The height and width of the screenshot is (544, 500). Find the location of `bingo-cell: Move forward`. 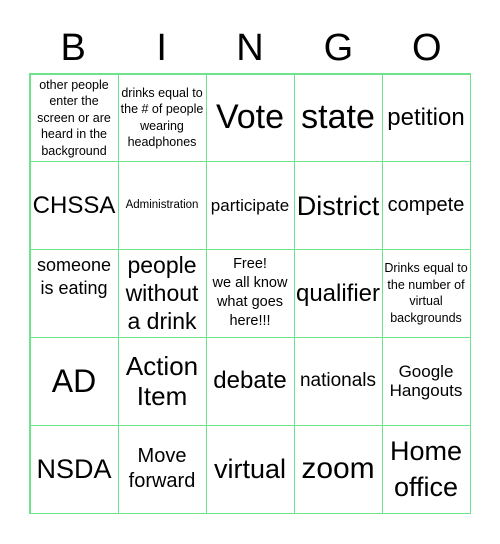

bingo-cell: Move forward is located at coordinates (162, 469).